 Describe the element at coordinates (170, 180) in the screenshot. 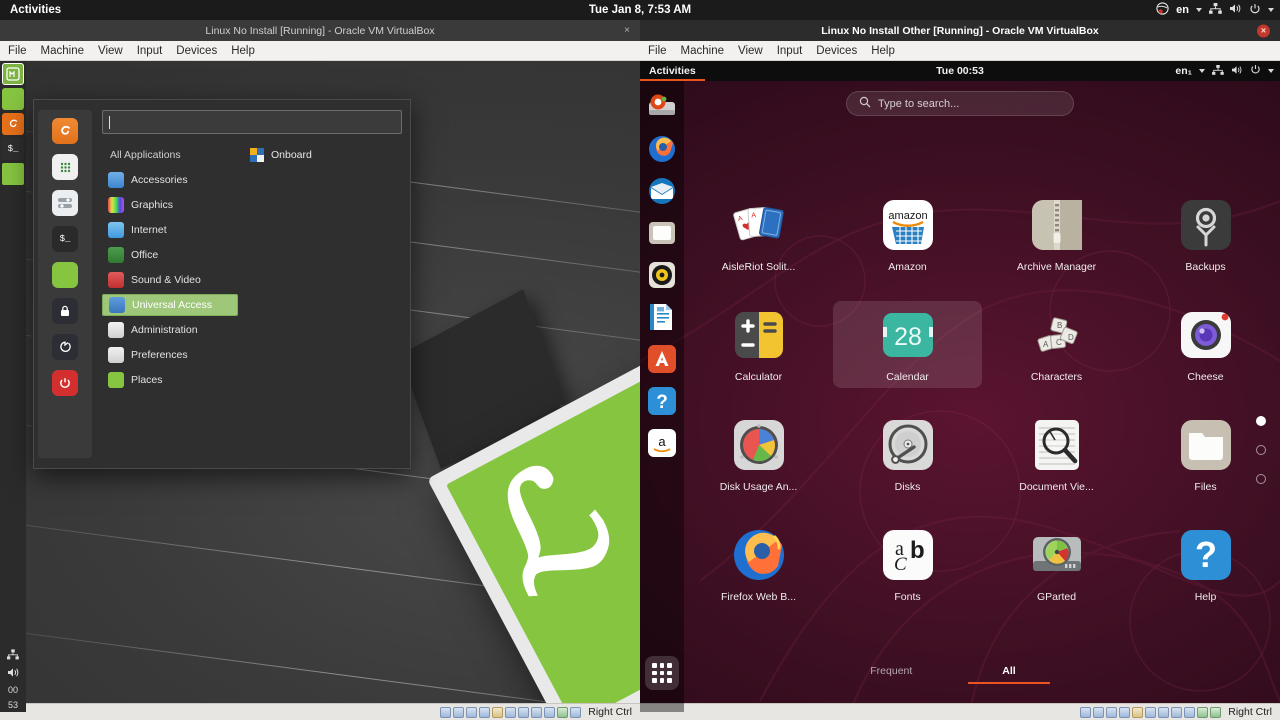

I see `mint-category-accessories: Accessories` at that location.